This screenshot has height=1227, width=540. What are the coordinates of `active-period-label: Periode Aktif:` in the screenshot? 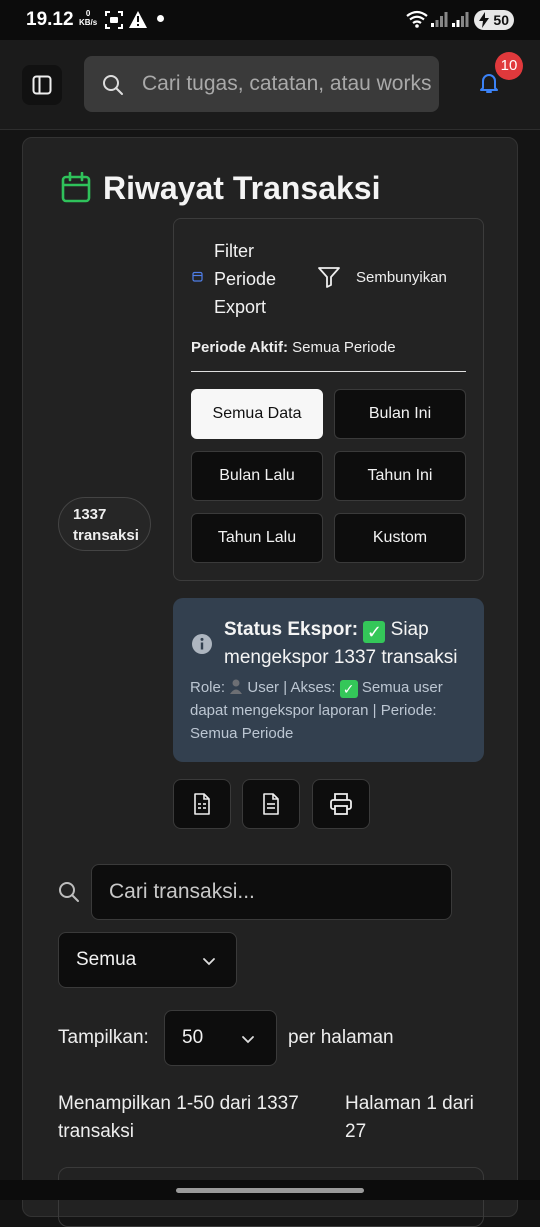 It's located at (239, 347).